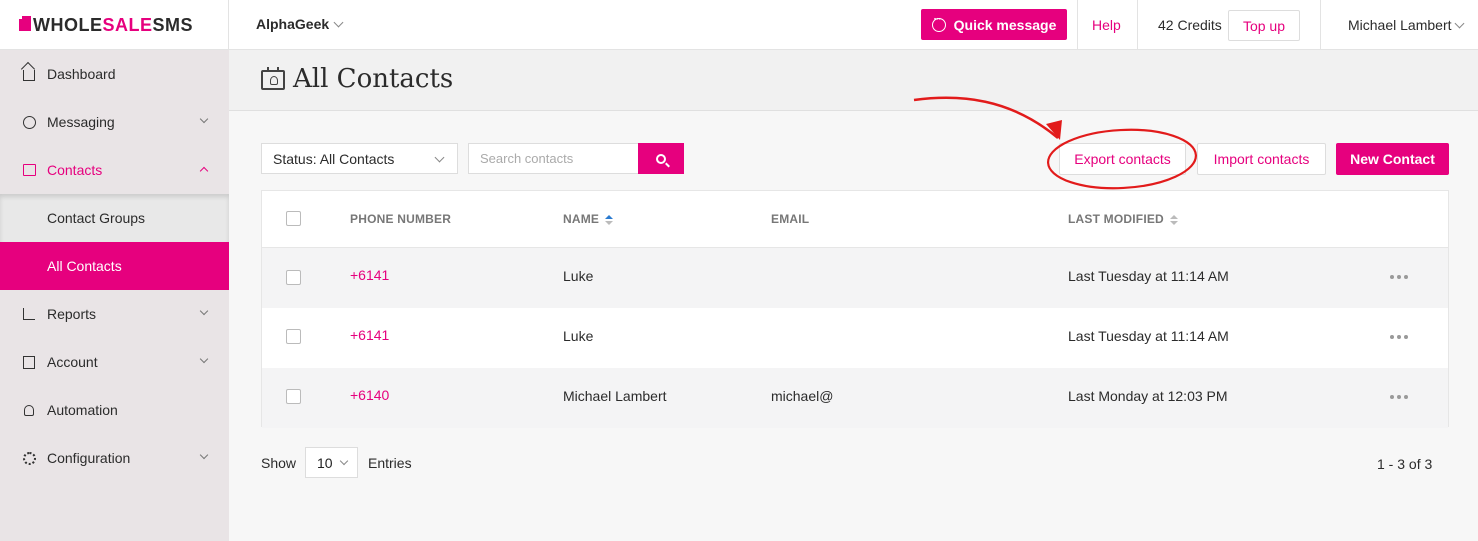 The width and height of the screenshot is (1478, 541). Describe the element at coordinates (1106, 25) in the screenshot. I see `help-link: Help` at that location.